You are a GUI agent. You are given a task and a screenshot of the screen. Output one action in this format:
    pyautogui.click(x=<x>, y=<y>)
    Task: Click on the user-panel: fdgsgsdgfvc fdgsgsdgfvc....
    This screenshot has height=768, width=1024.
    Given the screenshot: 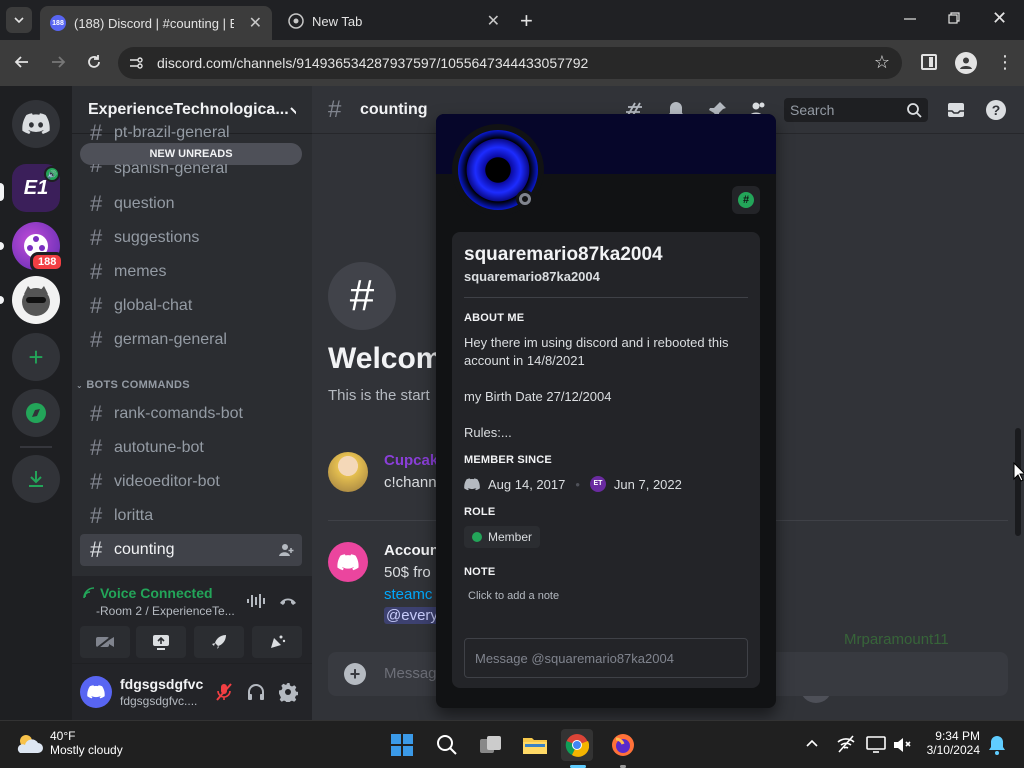 What is the action you would take?
    pyautogui.click(x=192, y=692)
    